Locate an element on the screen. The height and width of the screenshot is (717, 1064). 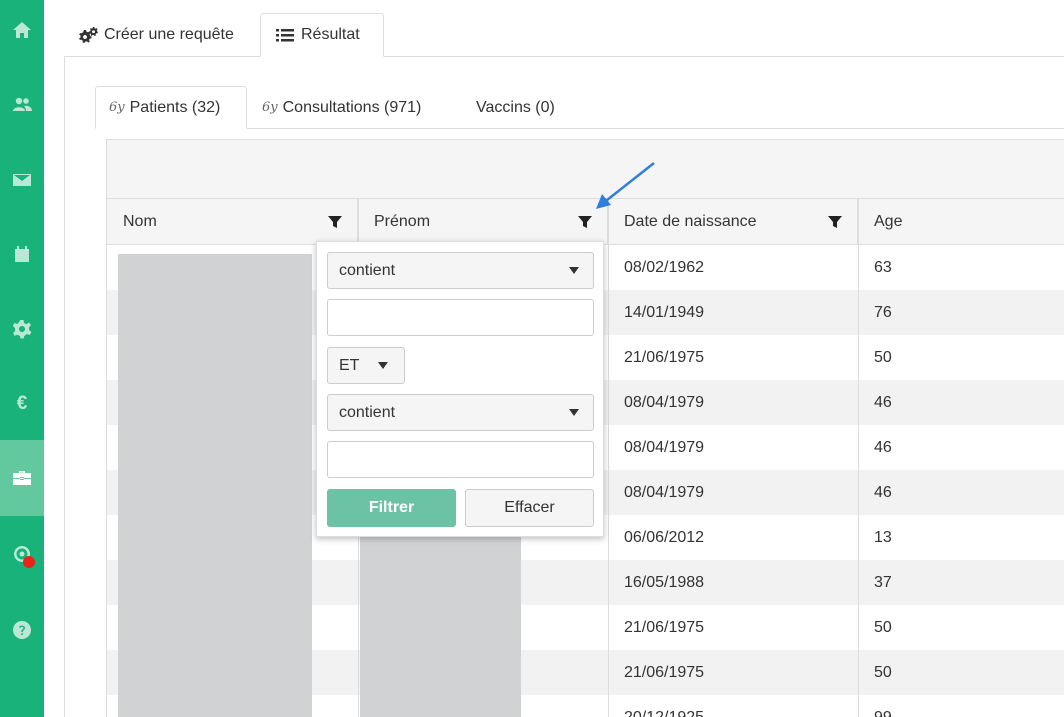
sidebar-item-patients is located at coordinates (22, 105).